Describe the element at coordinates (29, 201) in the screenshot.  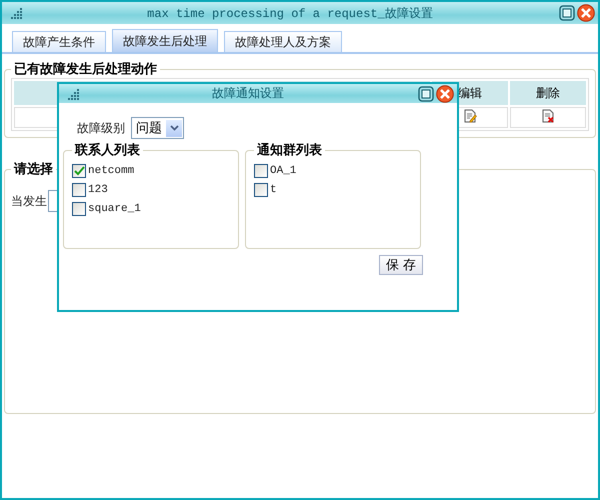
I see `field-label: 当发生` at that location.